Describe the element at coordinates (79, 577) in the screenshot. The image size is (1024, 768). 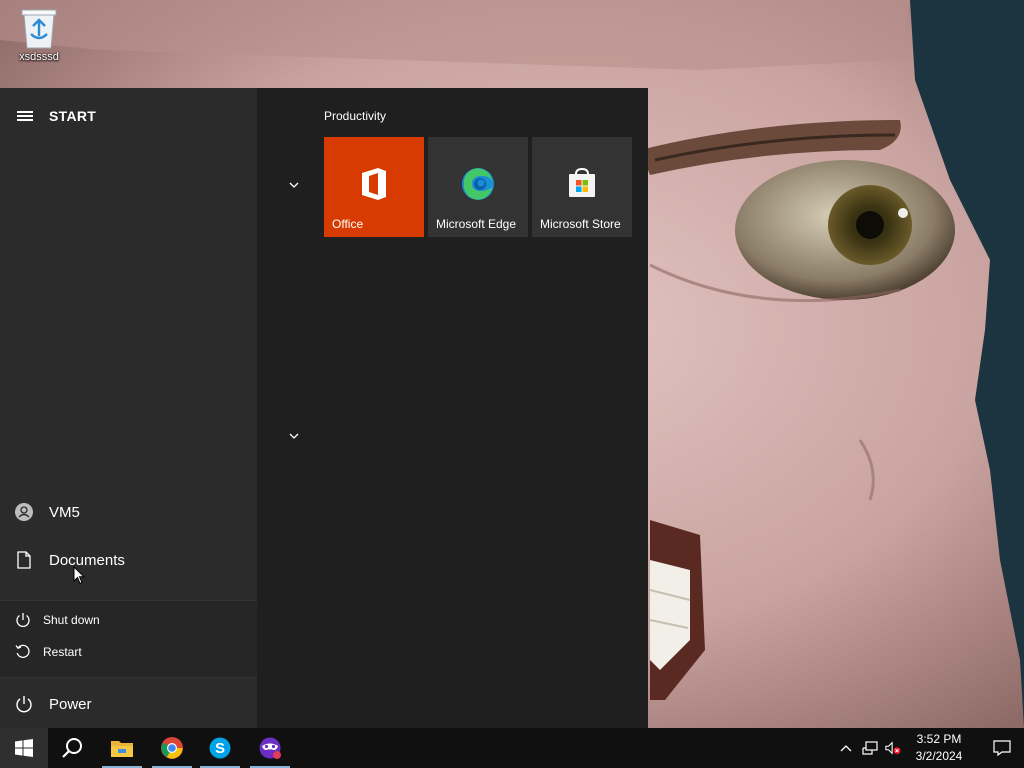
I see `mouse-cursor-icon` at that location.